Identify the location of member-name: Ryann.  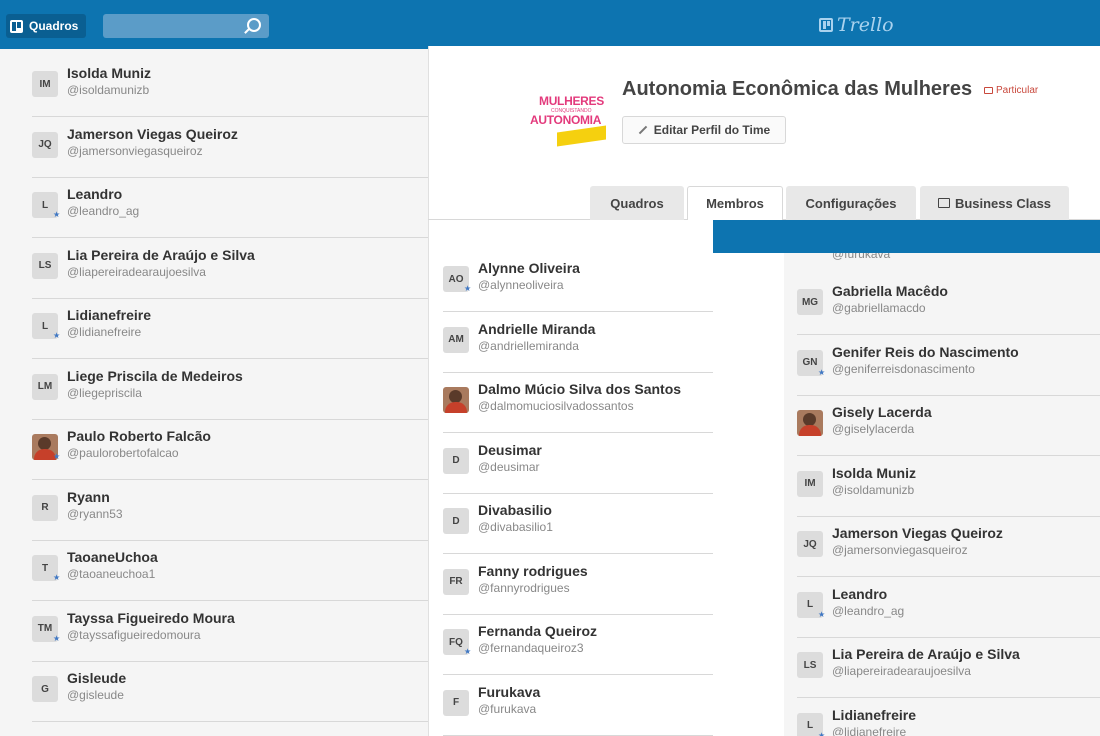
(88, 497).